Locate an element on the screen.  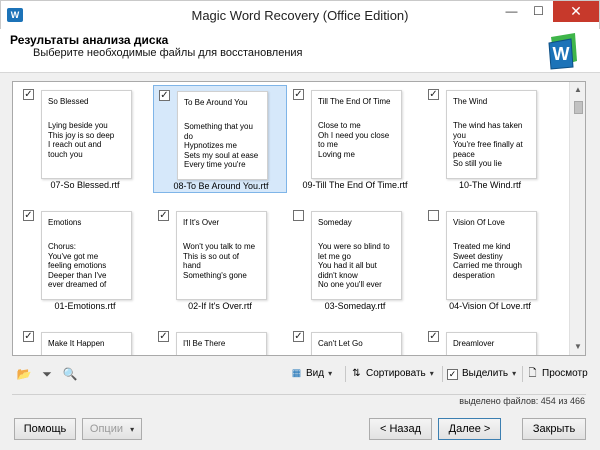
file-preview-thumbnail: Make It Happen is located at coordinates (86, 343).